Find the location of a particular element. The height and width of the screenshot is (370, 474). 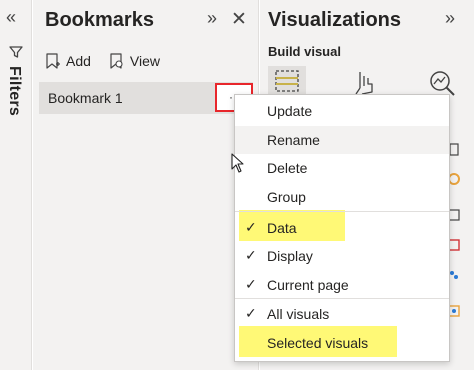

menu-item-label: Group is located at coordinates (286, 197).